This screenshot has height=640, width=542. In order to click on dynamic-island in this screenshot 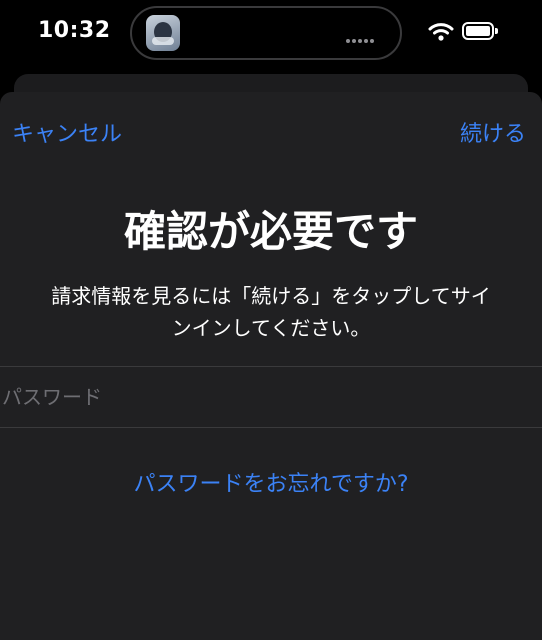, I will do `click(266, 33)`.